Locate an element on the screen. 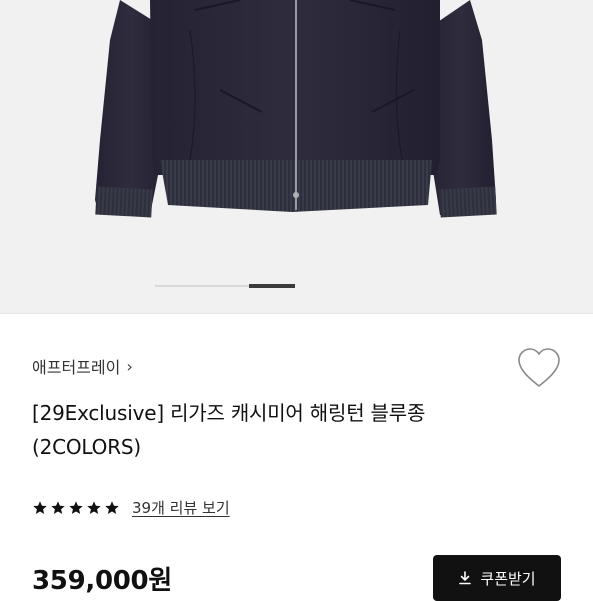  gallery-active-indicator is located at coordinates (272, 286).